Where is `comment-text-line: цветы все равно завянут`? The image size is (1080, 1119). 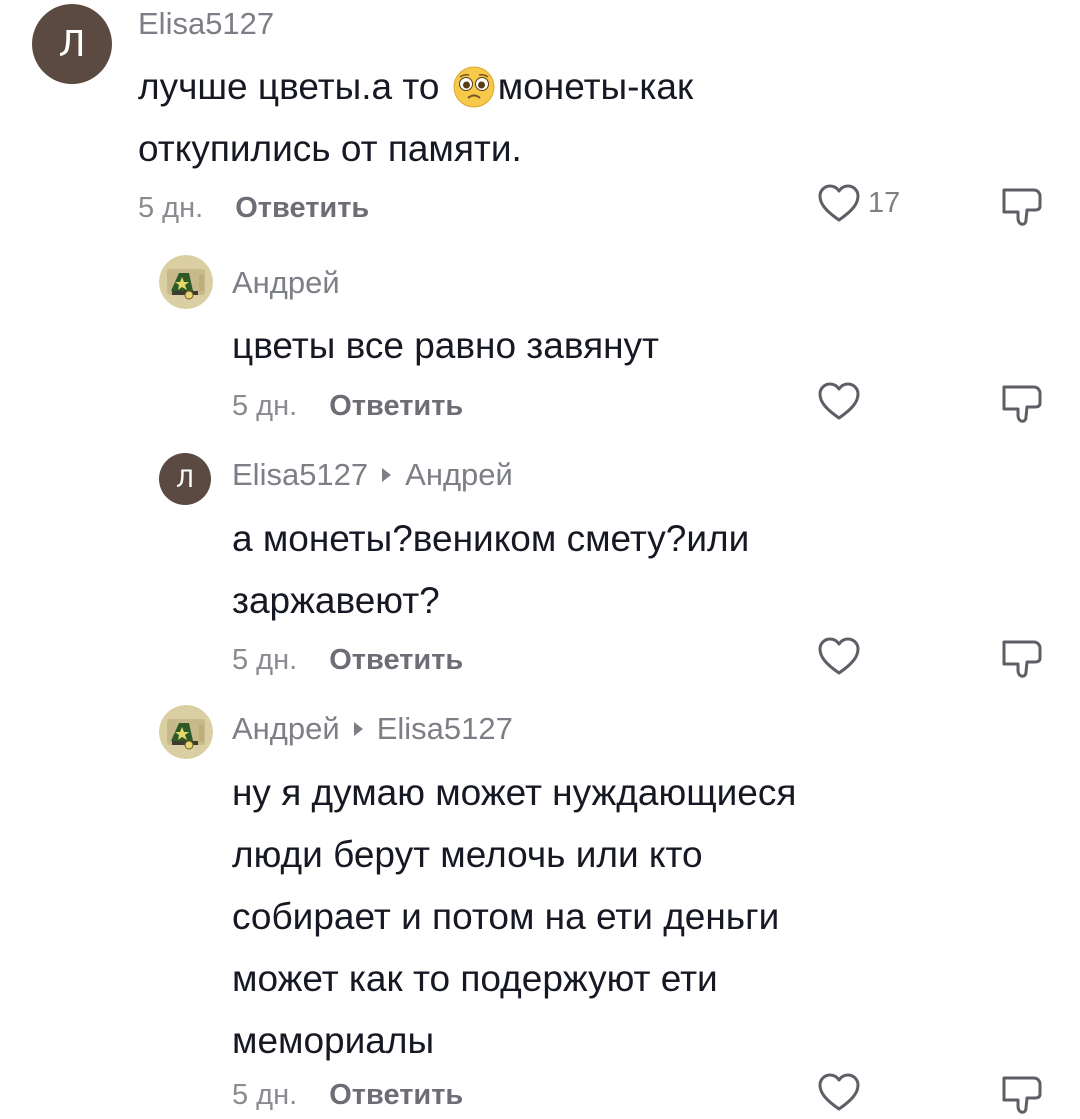 comment-text-line: цветы все равно завянут is located at coordinates (445, 345).